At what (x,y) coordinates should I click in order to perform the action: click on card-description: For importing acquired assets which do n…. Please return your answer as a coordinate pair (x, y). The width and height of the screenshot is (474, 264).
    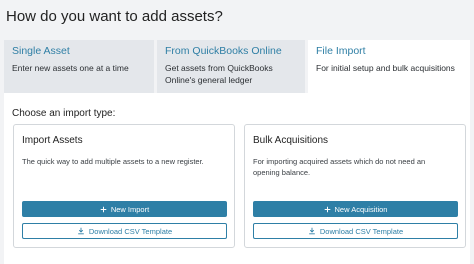
    Looking at the image, I should click on (339, 167).